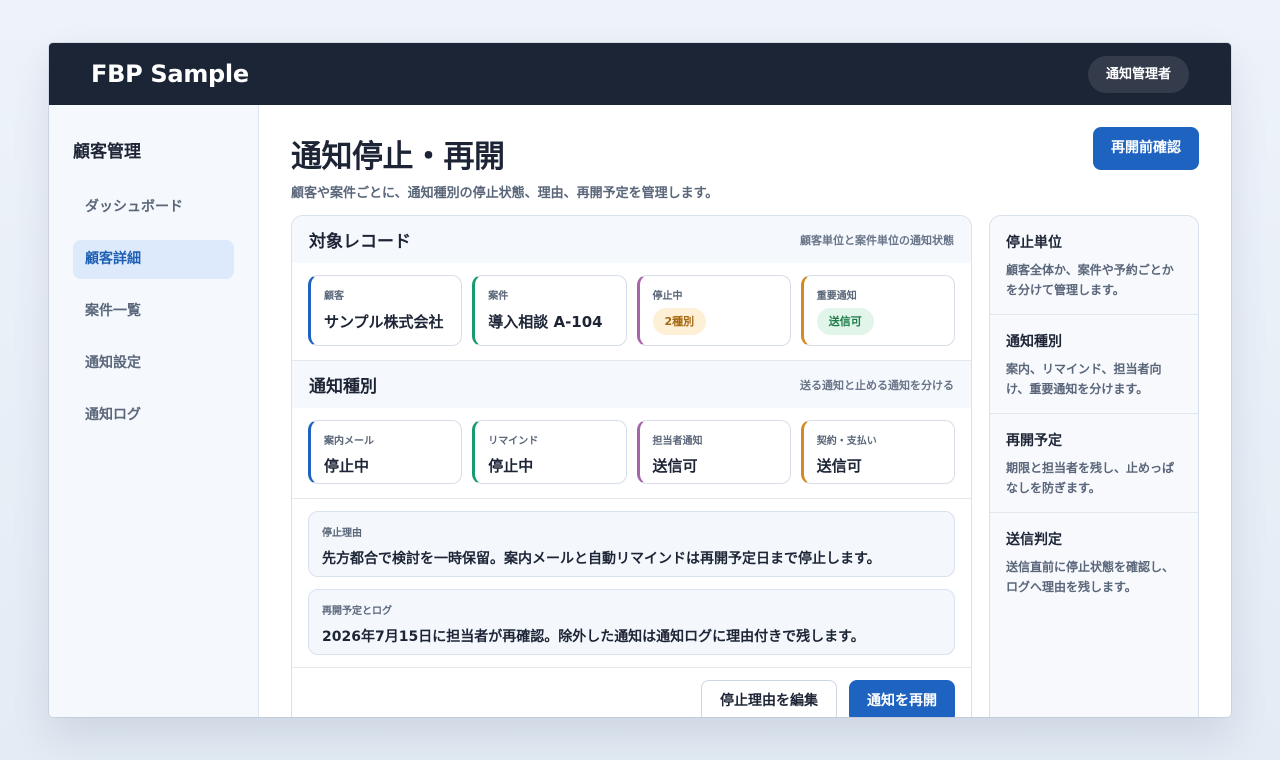 The height and width of the screenshot is (760, 1280). I want to click on resume-notifications-button: 通知を再開, so click(902, 698).